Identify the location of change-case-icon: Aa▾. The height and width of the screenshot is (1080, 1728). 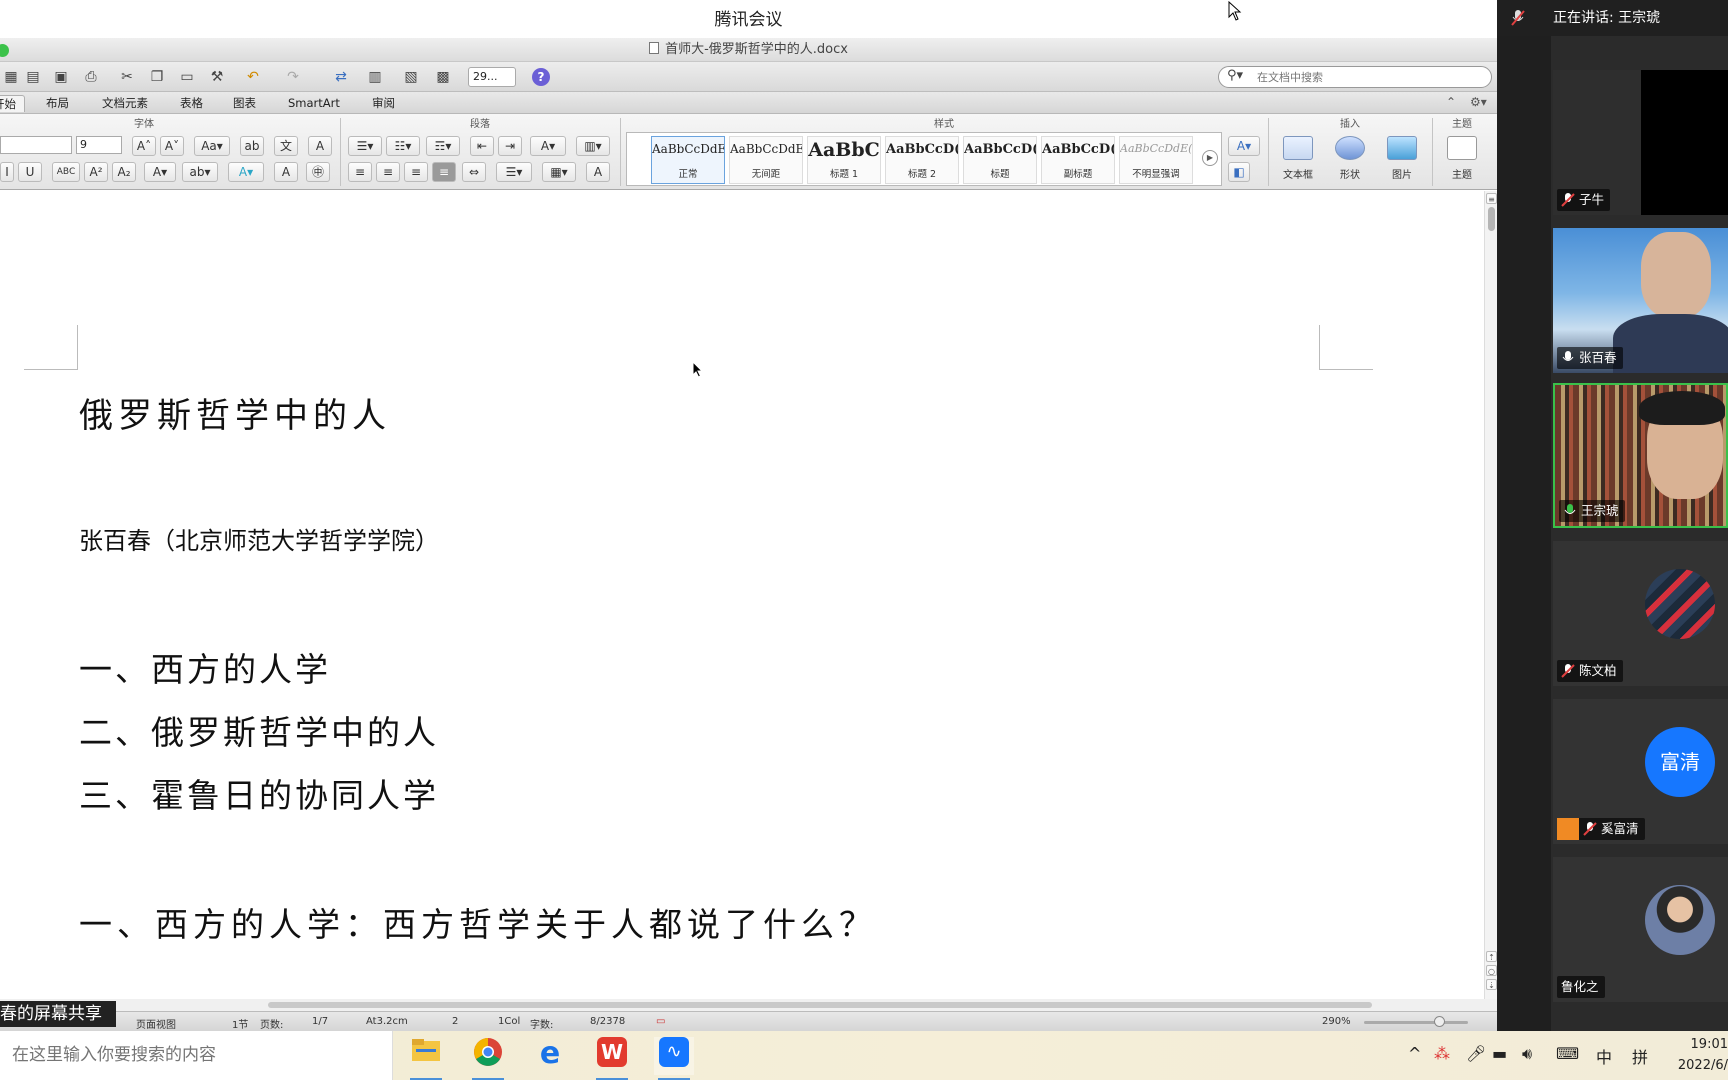
(212, 146).